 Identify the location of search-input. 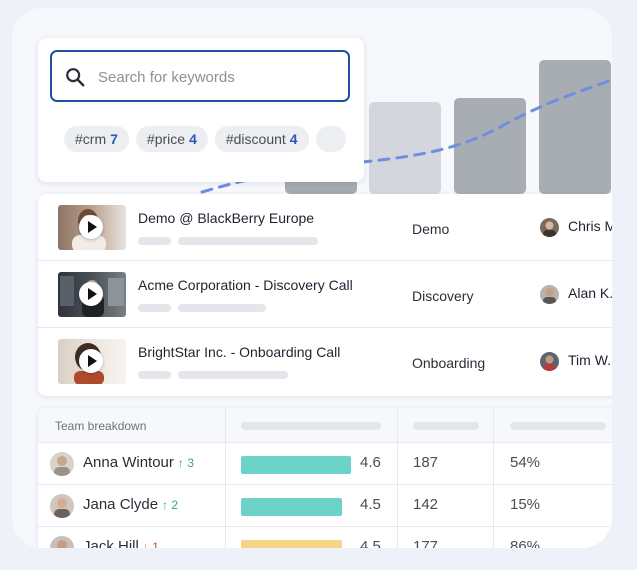
(216, 77).